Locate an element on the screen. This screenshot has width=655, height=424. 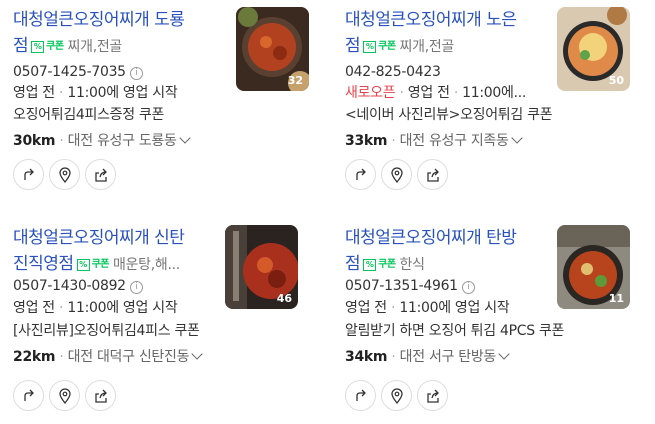
photo-count: 11 is located at coordinates (616, 298).